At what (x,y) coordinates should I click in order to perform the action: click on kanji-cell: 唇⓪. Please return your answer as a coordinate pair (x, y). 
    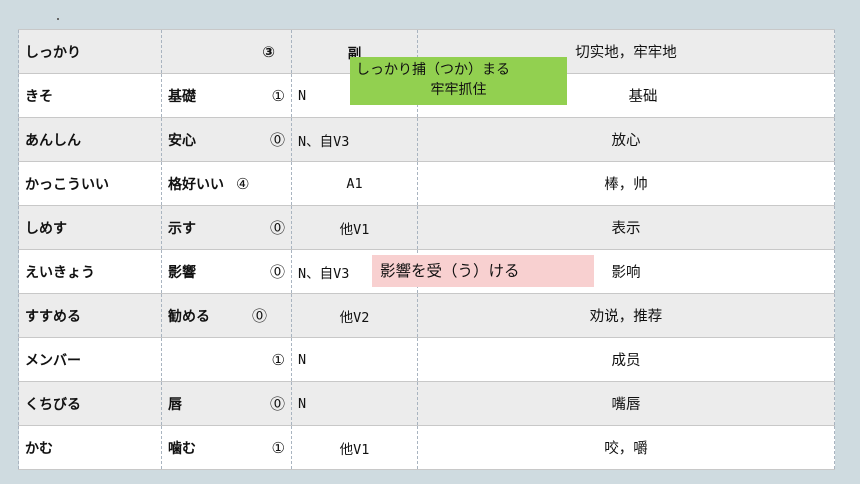
    Looking at the image, I should click on (226, 403).